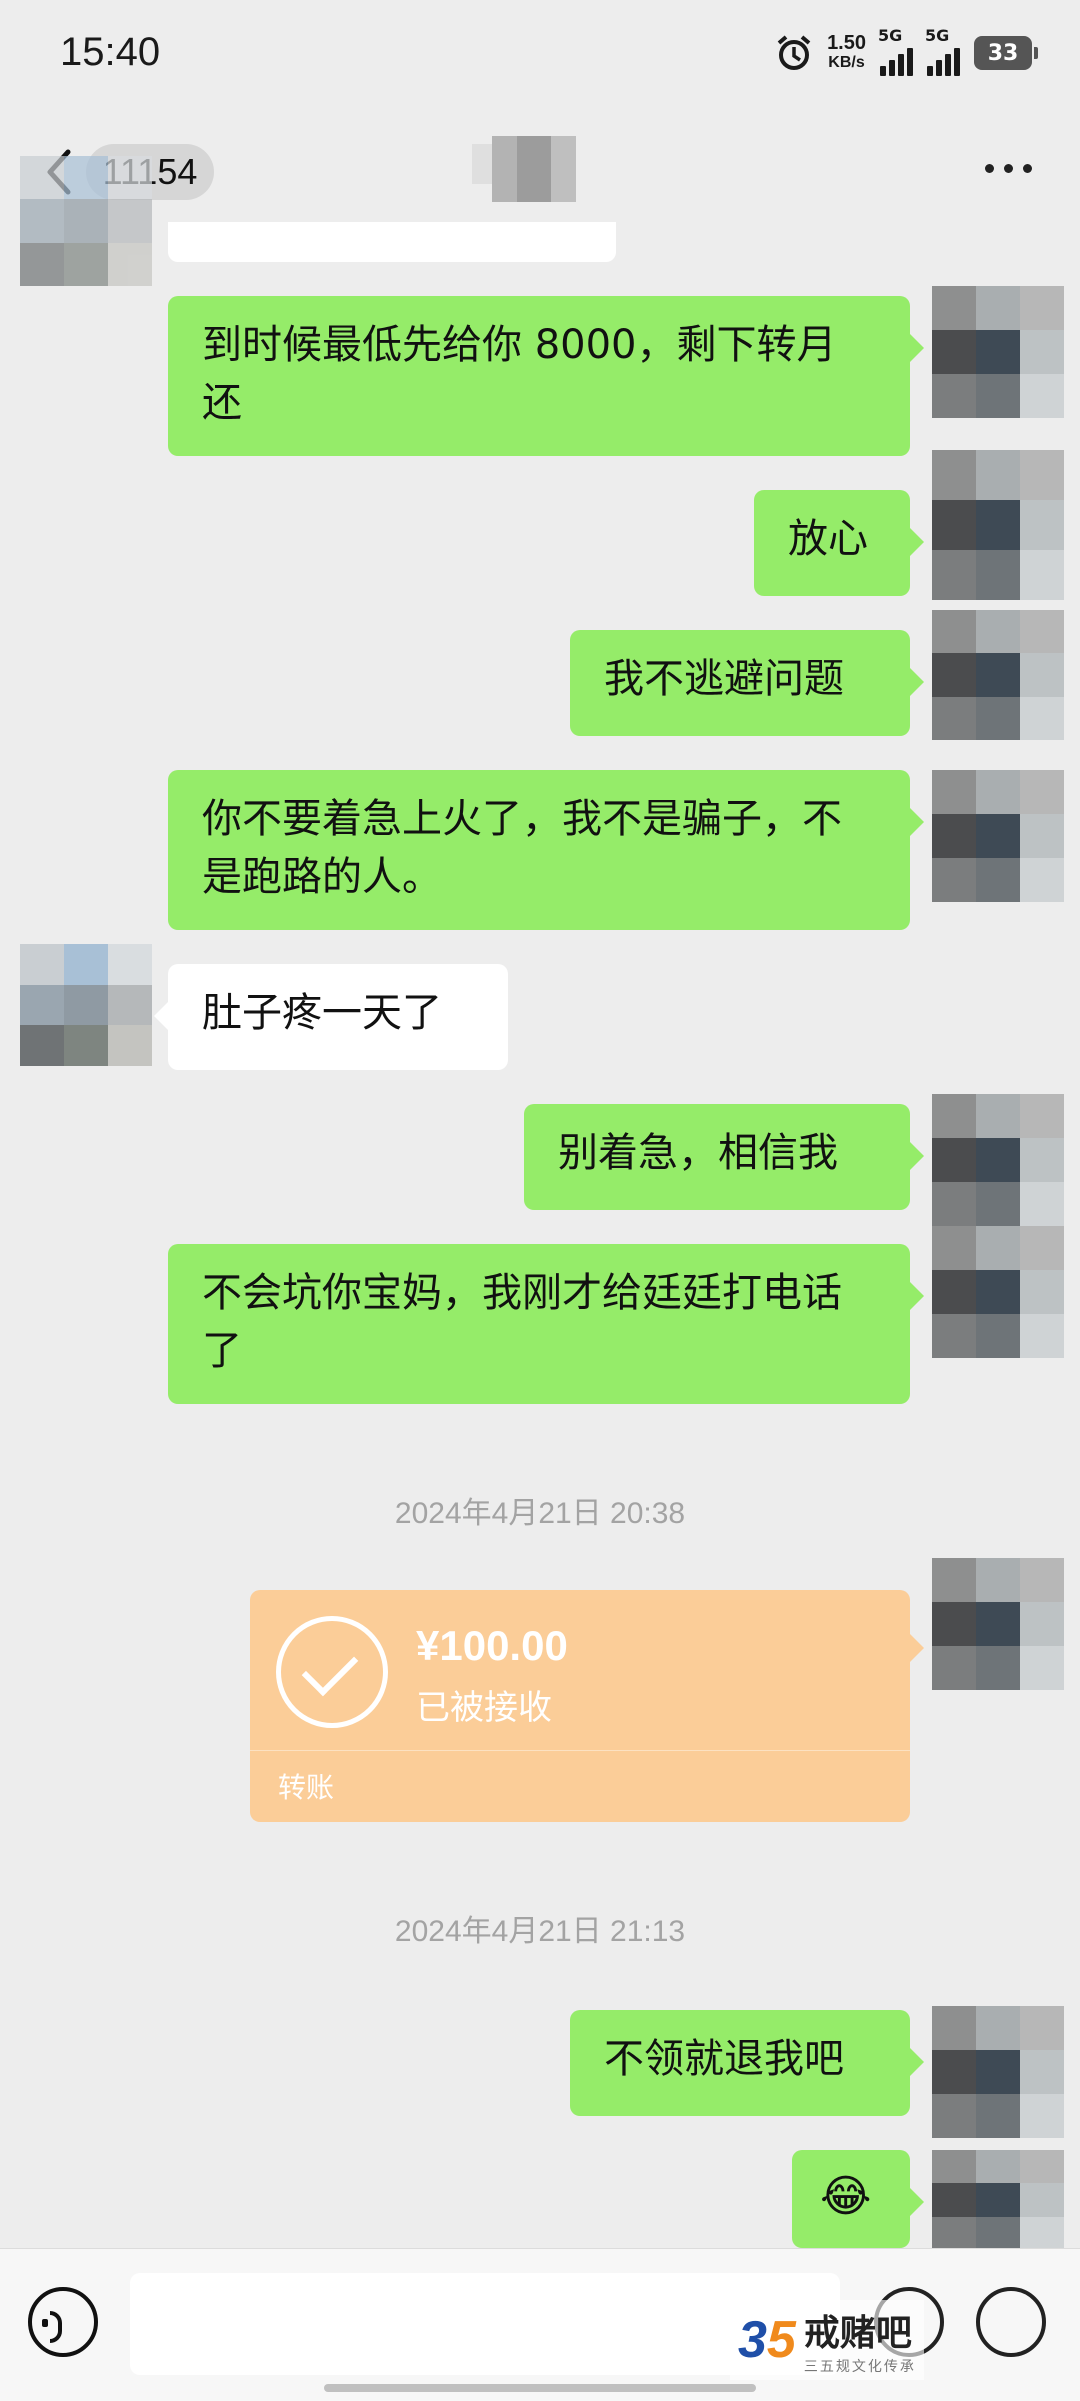 The height and width of the screenshot is (2401, 1080). What do you see at coordinates (392, 242) in the screenshot?
I see `message-bubble-partial` at bounding box center [392, 242].